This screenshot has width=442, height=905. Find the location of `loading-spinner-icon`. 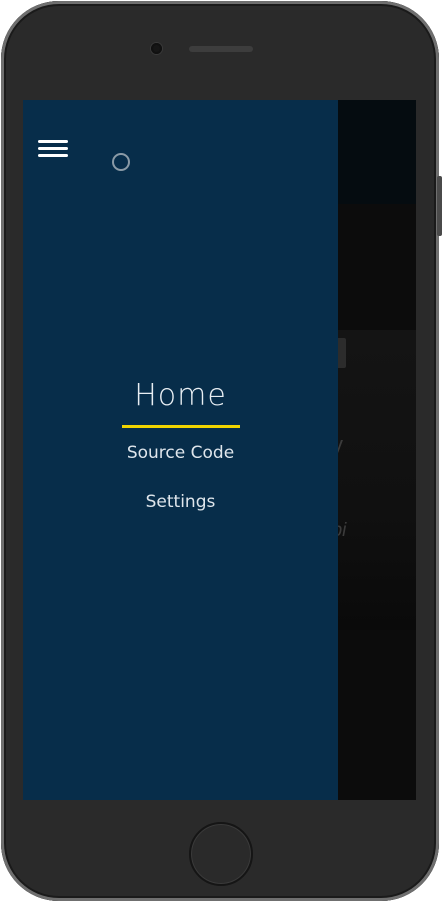

loading-spinner-icon is located at coordinates (121, 162).